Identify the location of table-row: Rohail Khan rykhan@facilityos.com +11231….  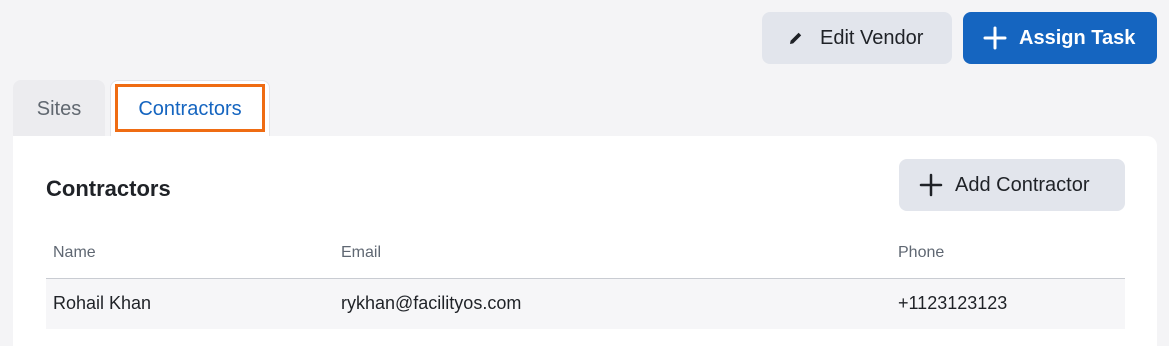
(585, 304).